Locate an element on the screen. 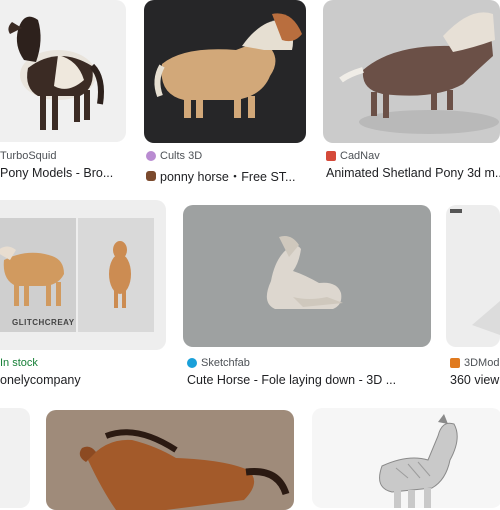 This screenshot has height=510, width=500. result-source-3: CadNav is located at coordinates (353, 156).